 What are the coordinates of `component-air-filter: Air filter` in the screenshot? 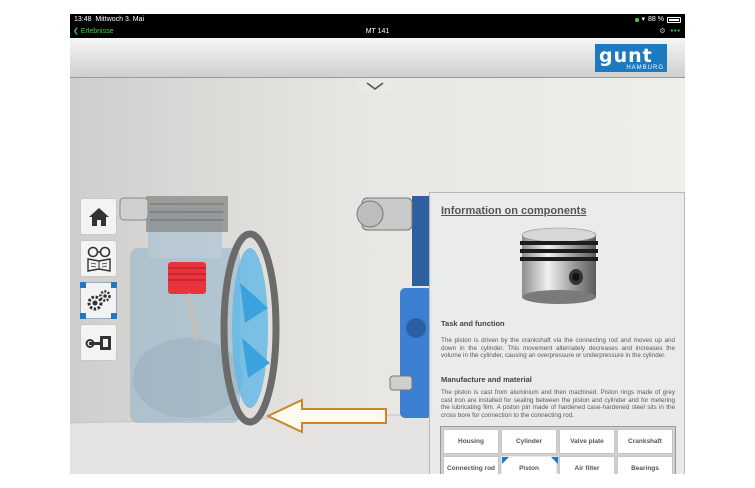 It's located at (587, 465).